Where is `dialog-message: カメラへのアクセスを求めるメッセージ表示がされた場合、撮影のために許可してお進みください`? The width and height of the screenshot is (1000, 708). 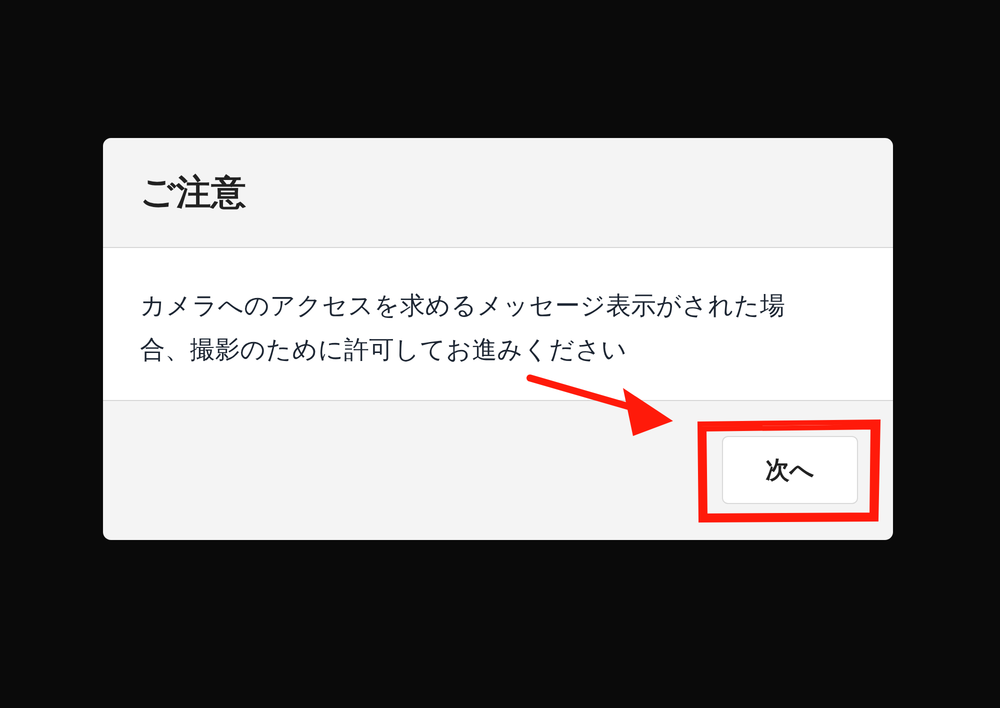
dialog-message: カメラへのアクセスを求めるメッセージ表示がされた場合、撮影のために許可してお進みください is located at coordinates (463, 328).